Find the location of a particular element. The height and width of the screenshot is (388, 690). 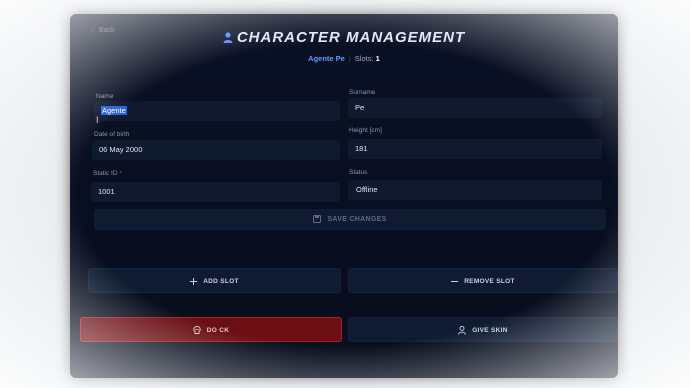

page-title: CHARACTER MANAGEMENT is located at coordinates (344, 37).